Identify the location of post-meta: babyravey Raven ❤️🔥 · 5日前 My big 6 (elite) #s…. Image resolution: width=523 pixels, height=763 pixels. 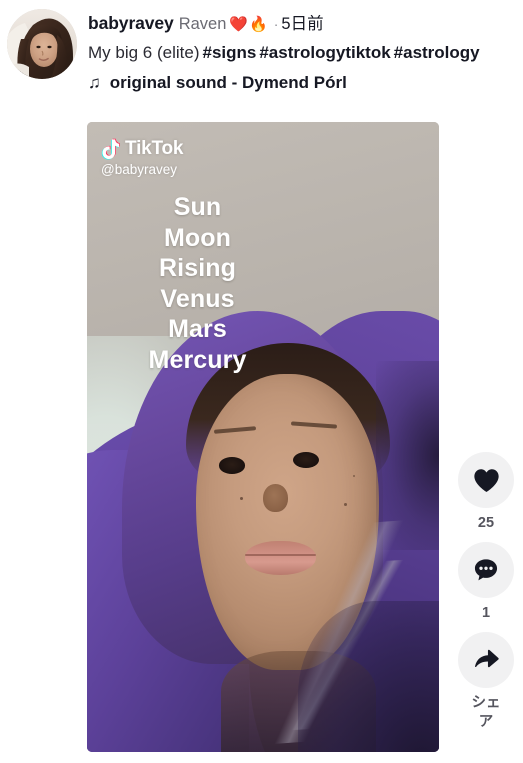
(303, 53).